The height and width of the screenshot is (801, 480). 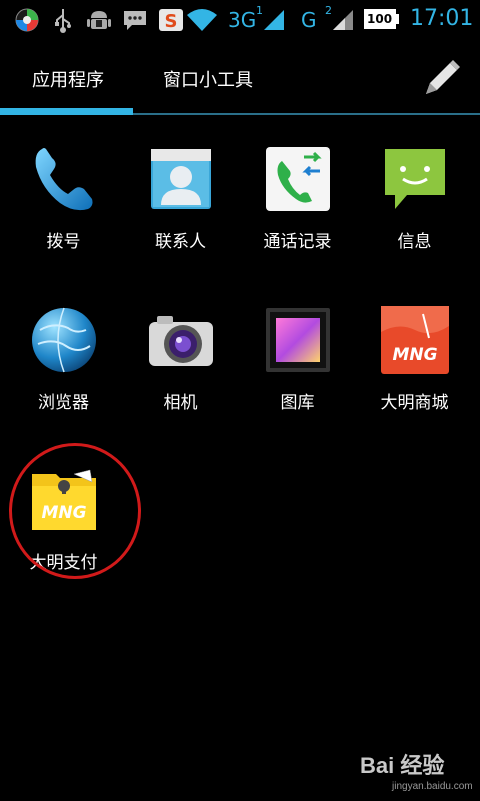 I want to click on app-call-log: 通话记录, so click(x=297, y=197).